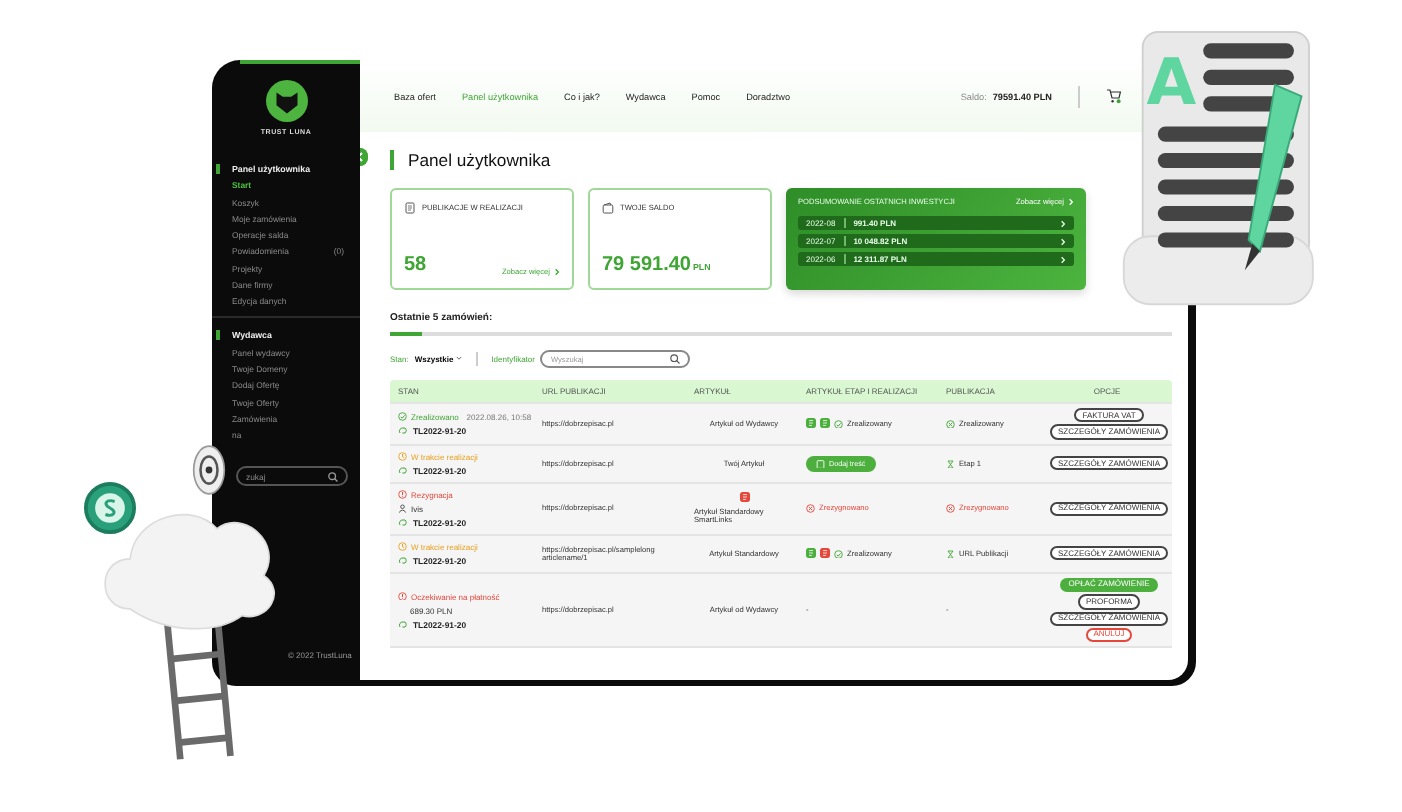 Image resolution: width=1402 pixels, height=812 pixels. I want to click on cat-logo-icon, so click(286, 101).